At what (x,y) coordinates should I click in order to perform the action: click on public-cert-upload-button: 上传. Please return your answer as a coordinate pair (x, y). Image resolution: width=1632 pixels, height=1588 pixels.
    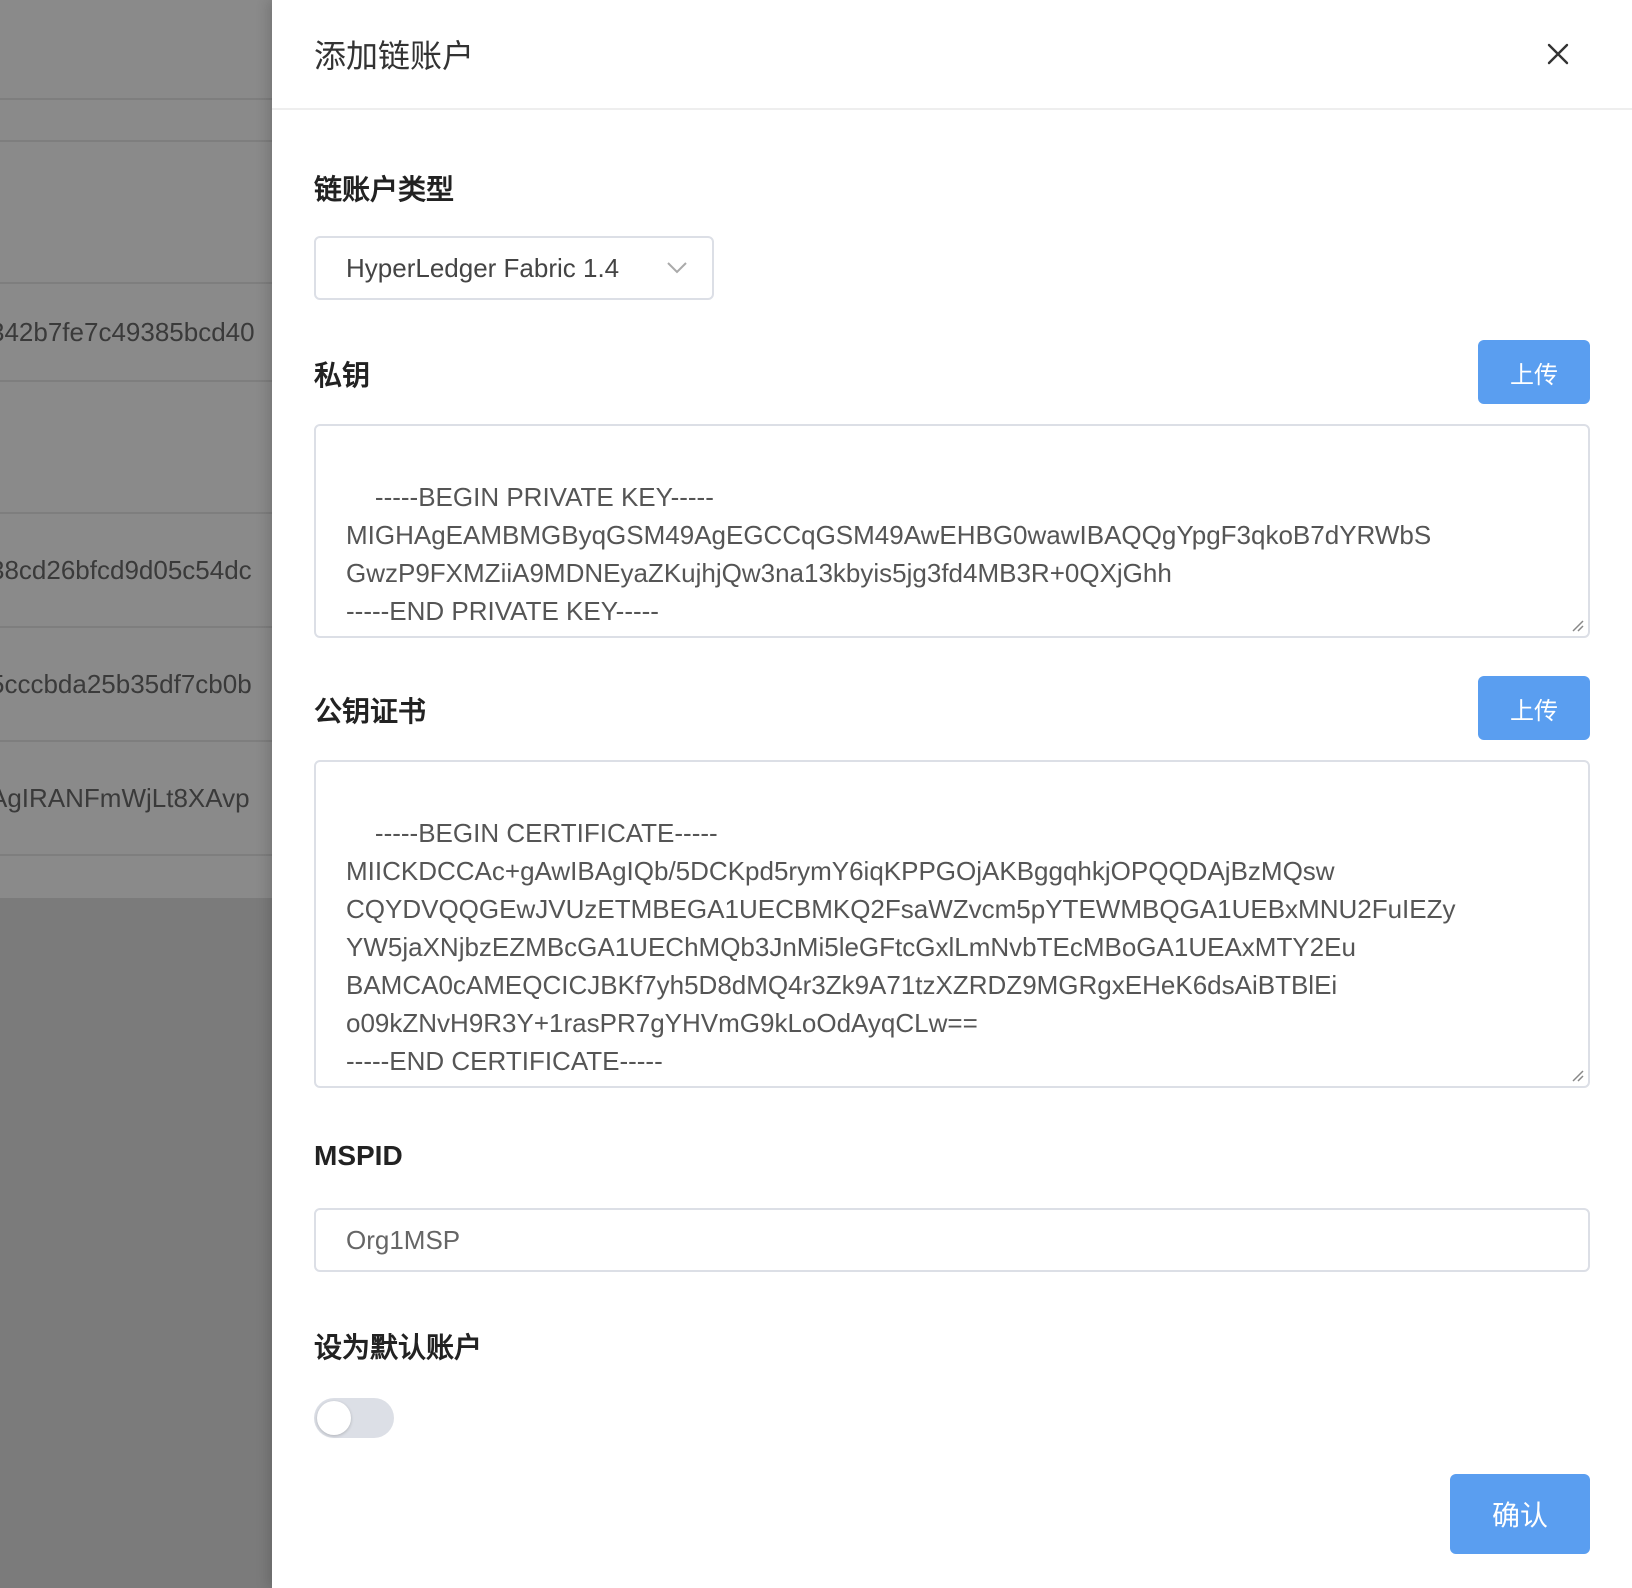
    Looking at the image, I should click on (1534, 708).